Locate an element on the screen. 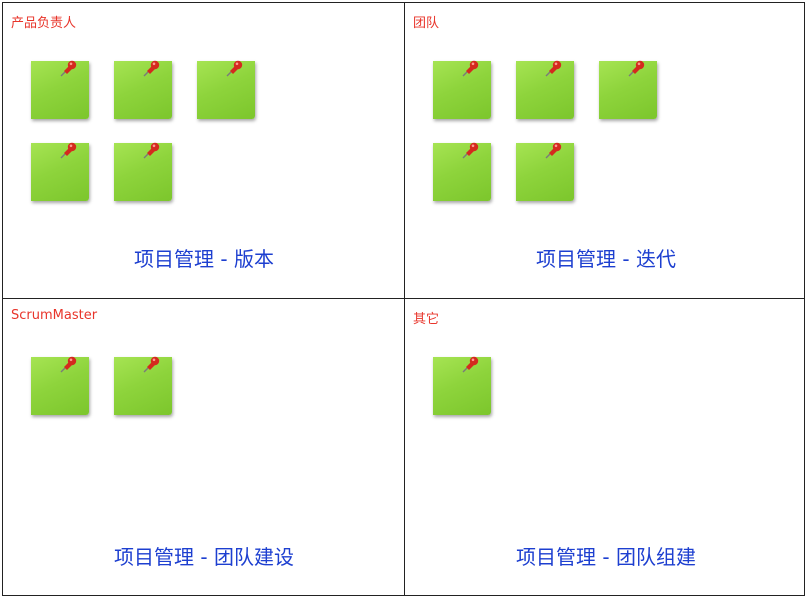 This screenshot has height=600, width=809. quadrant-caption: 项目管理 - 团队组建 is located at coordinates (606, 557).